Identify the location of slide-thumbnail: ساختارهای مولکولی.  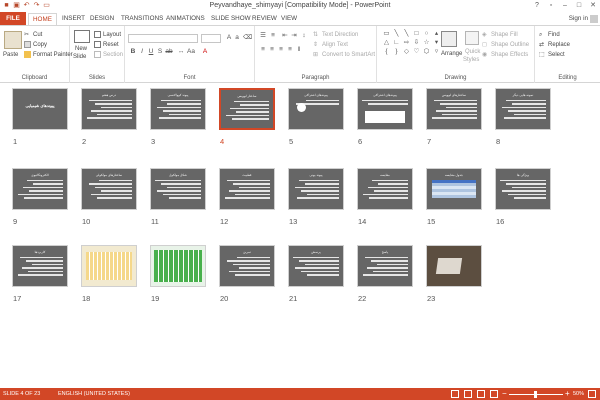
(109, 189).